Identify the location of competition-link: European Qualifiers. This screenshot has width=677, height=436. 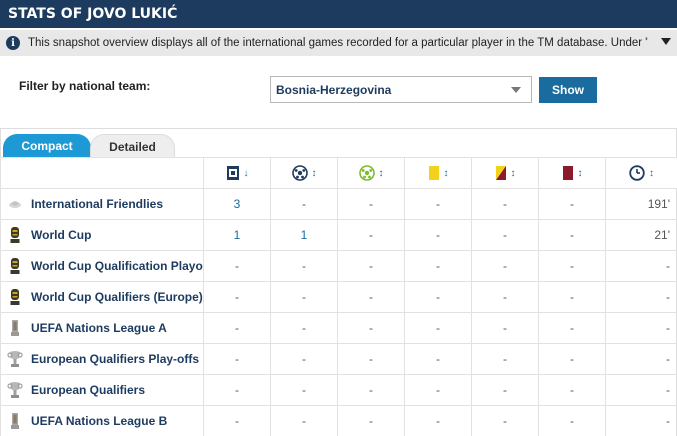
(88, 390).